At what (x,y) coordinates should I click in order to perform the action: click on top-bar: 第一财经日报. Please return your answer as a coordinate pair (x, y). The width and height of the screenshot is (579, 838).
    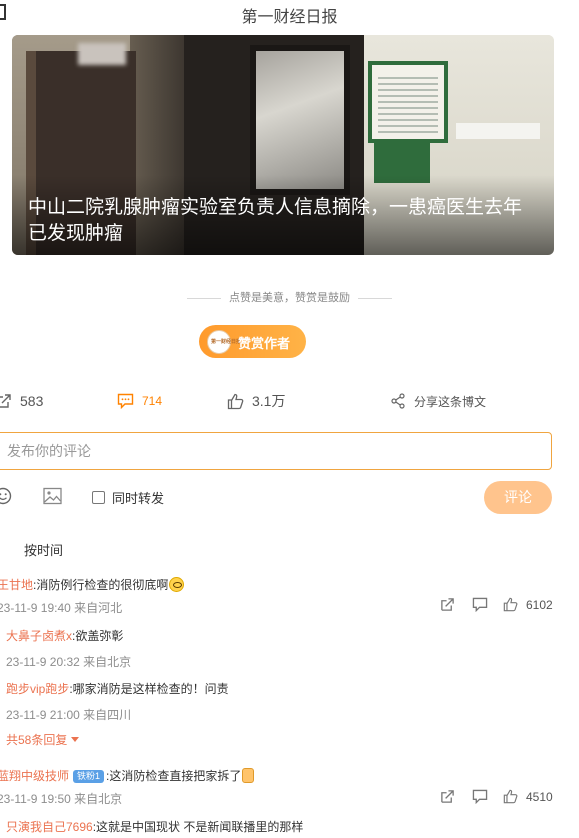
    Looking at the image, I should click on (289, 13).